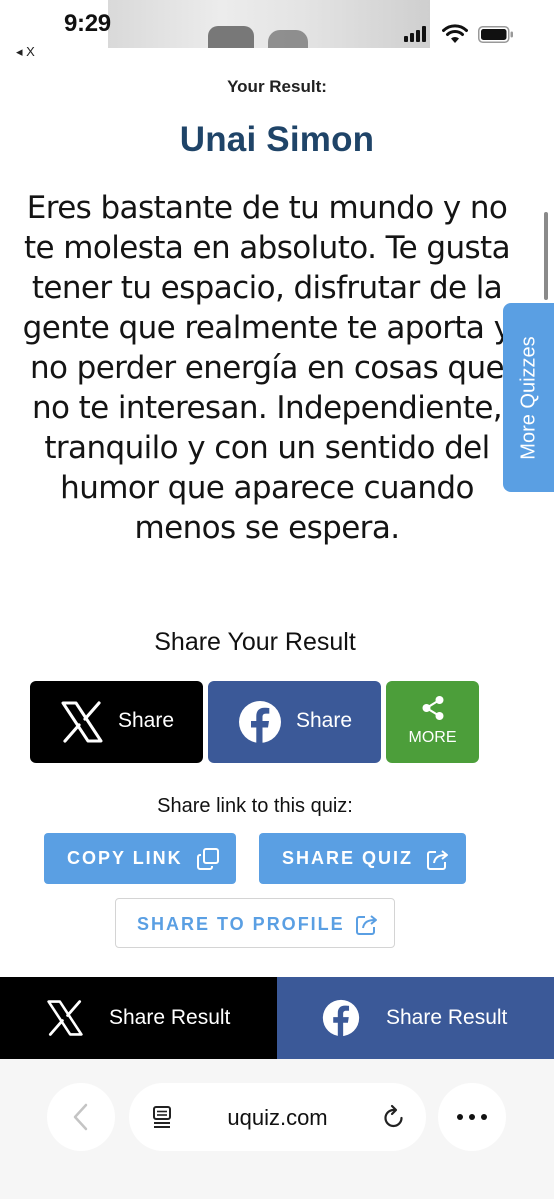 The height and width of the screenshot is (1199, 554). I want to click on more-quizzes-label: More Quizzes, so click(528, 397).